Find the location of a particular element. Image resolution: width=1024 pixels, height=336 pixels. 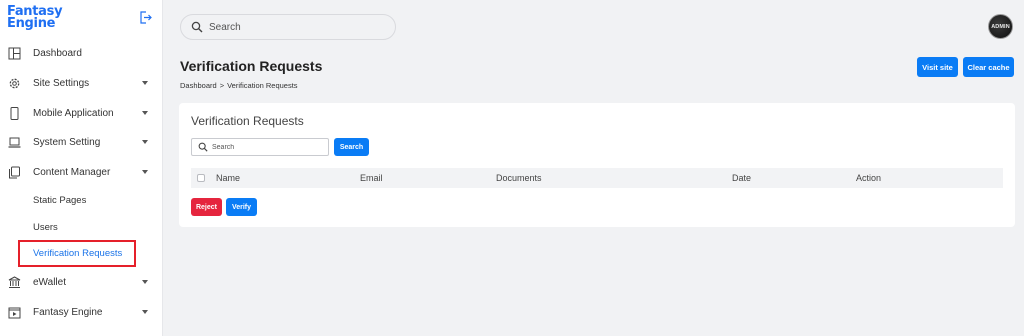

select-all-checkbox is located at coordinates (201, 178).